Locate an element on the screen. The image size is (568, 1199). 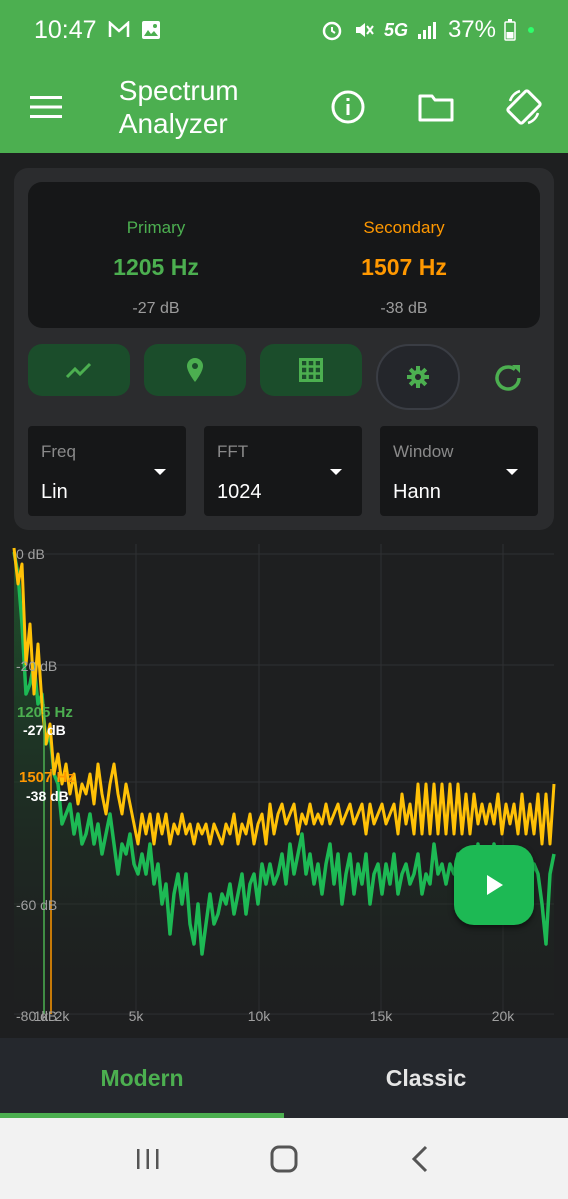
window-caption: Window is located at coordinates (423, 451).